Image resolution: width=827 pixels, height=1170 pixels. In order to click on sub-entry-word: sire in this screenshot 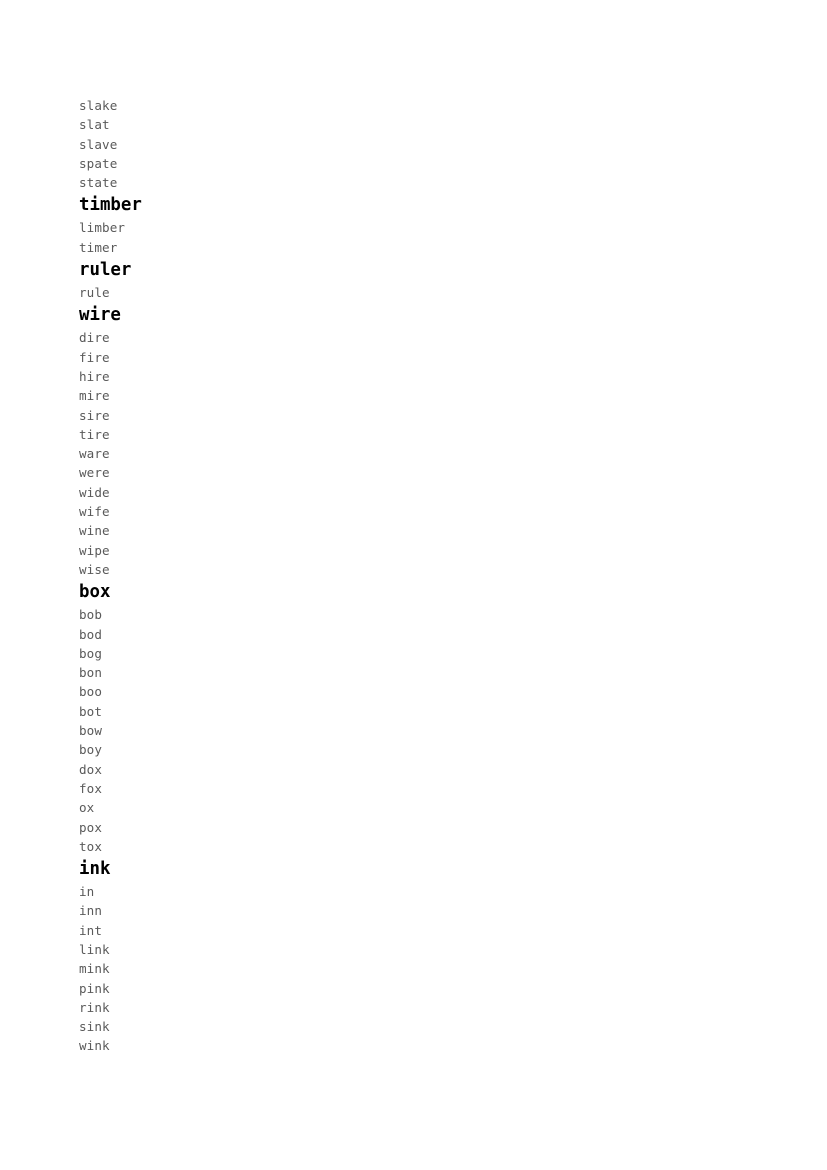, I will do `click(94, 415)`.